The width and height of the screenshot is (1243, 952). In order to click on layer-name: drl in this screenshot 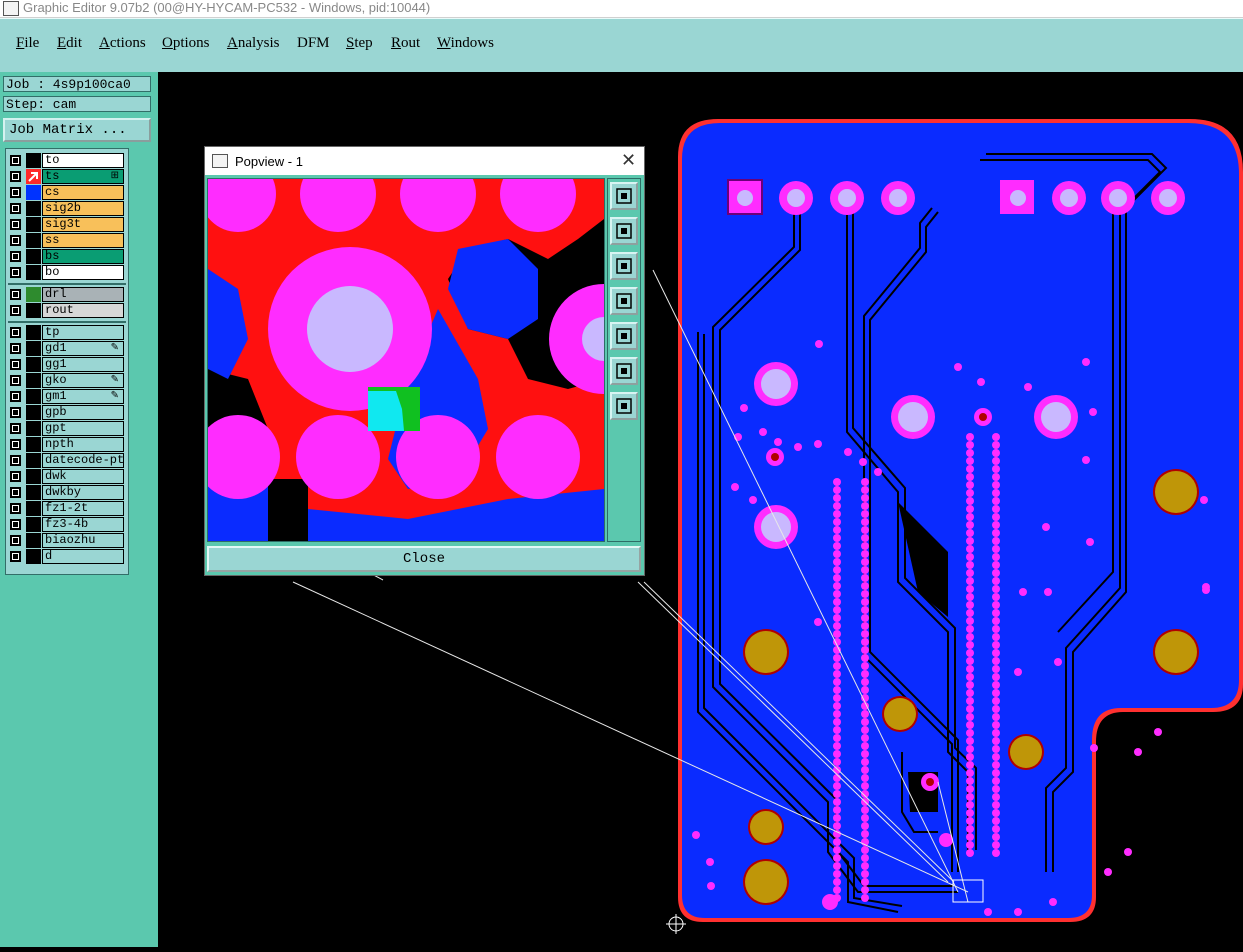, I will do `click(83, 294)`.